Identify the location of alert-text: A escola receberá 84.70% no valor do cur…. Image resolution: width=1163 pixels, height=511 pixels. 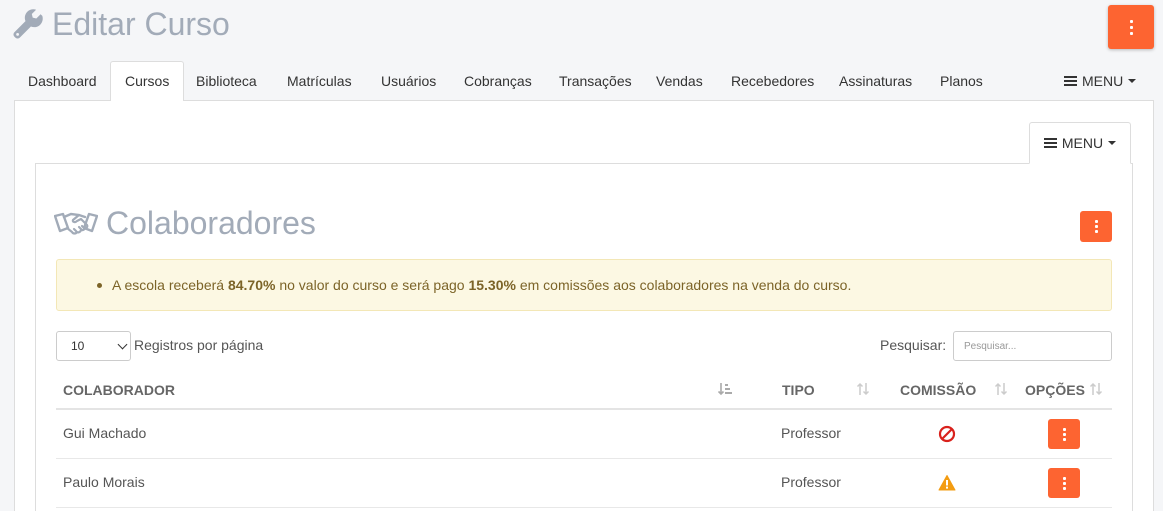
(474, 285).